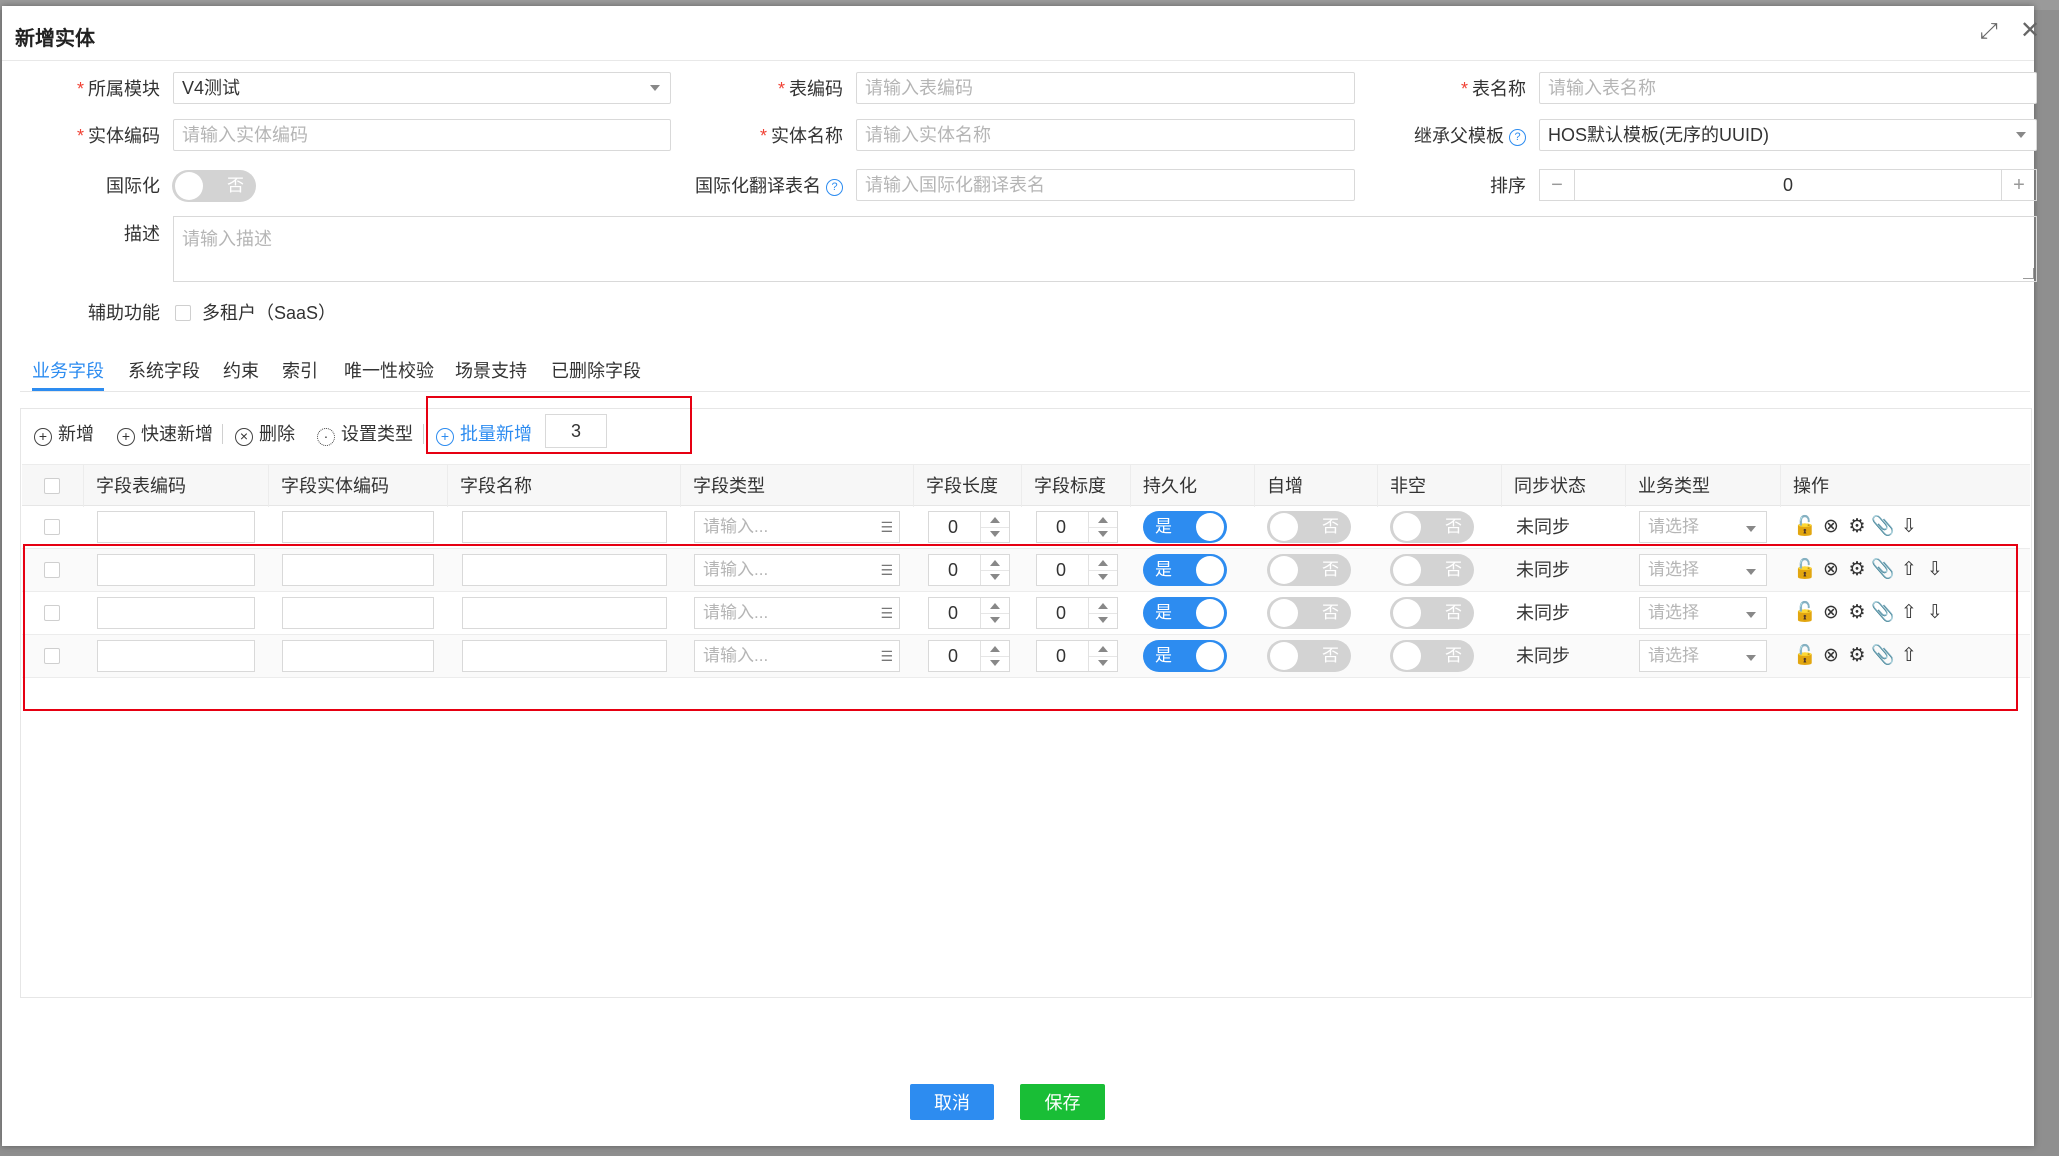 The height and width of the screenshot is (1156, 2059). What do you see at coordinates (491, 371) in the screenshot?
I see `tab-scenario-support: 场景支持` at bounding box center [491, 371].